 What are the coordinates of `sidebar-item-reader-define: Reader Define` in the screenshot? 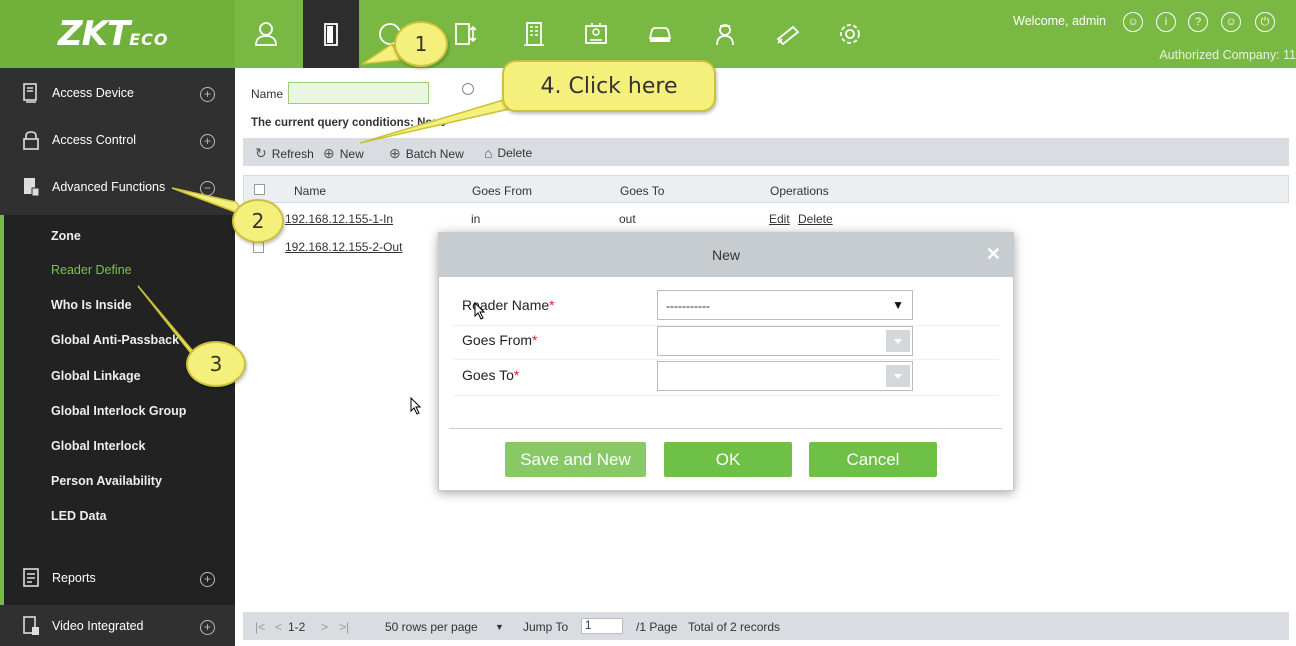 It's located at (91, 270).